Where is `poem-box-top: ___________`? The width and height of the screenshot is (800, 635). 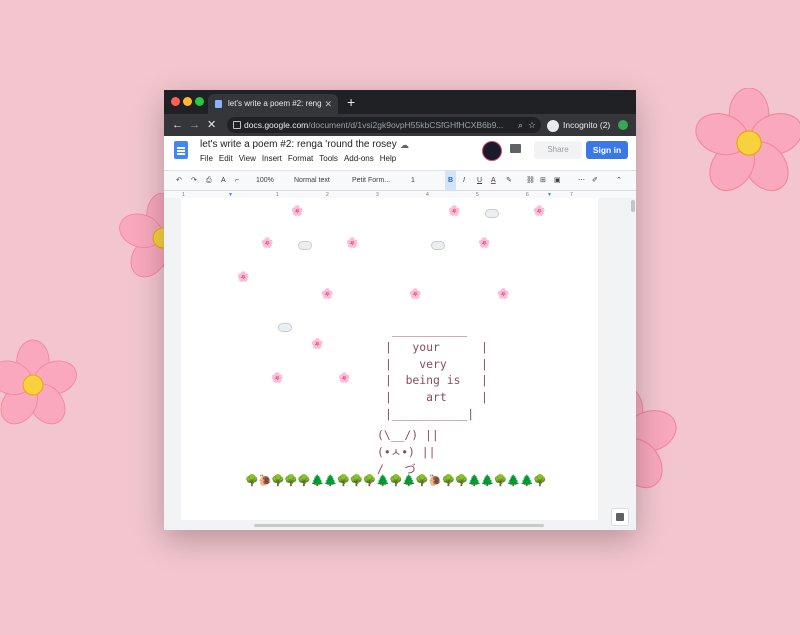 poem-box-top: ___________ is located at coordinates (426, 330).